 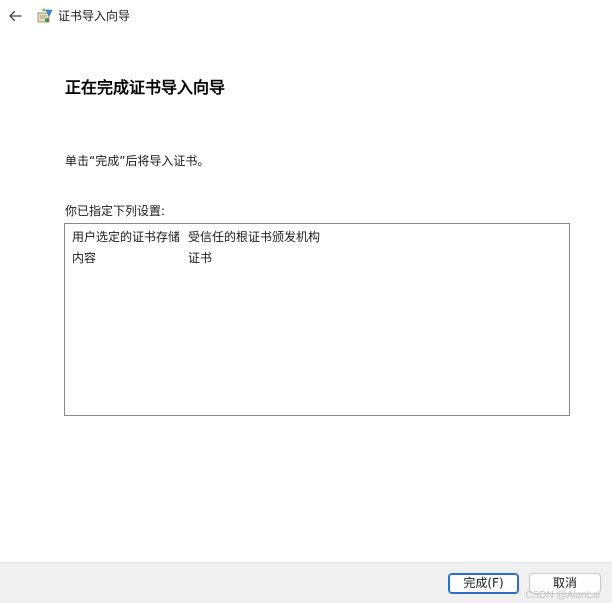 I want to click on watermark: CSDN @AlanLai, so click(x=562, y=595).